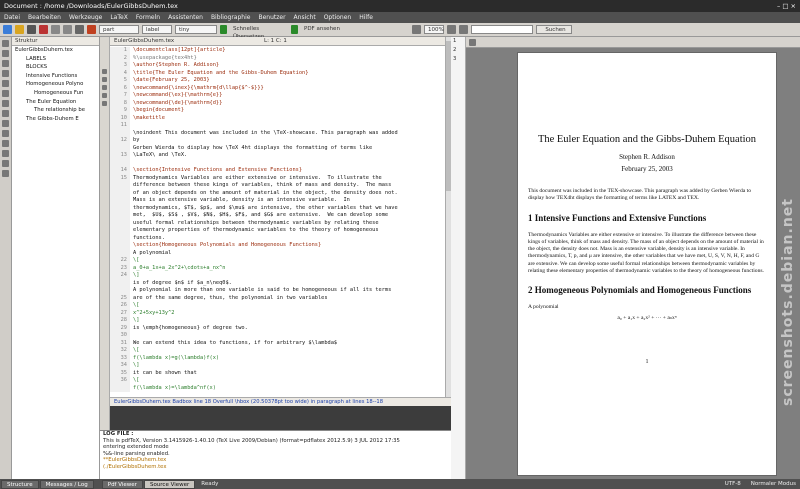 The height and width of the screenshot is (489, 800). What do you see at coordinates (288, 374) in the screenshot?
I see `code-line: it can be shown that` at bounding box center [288, 374].